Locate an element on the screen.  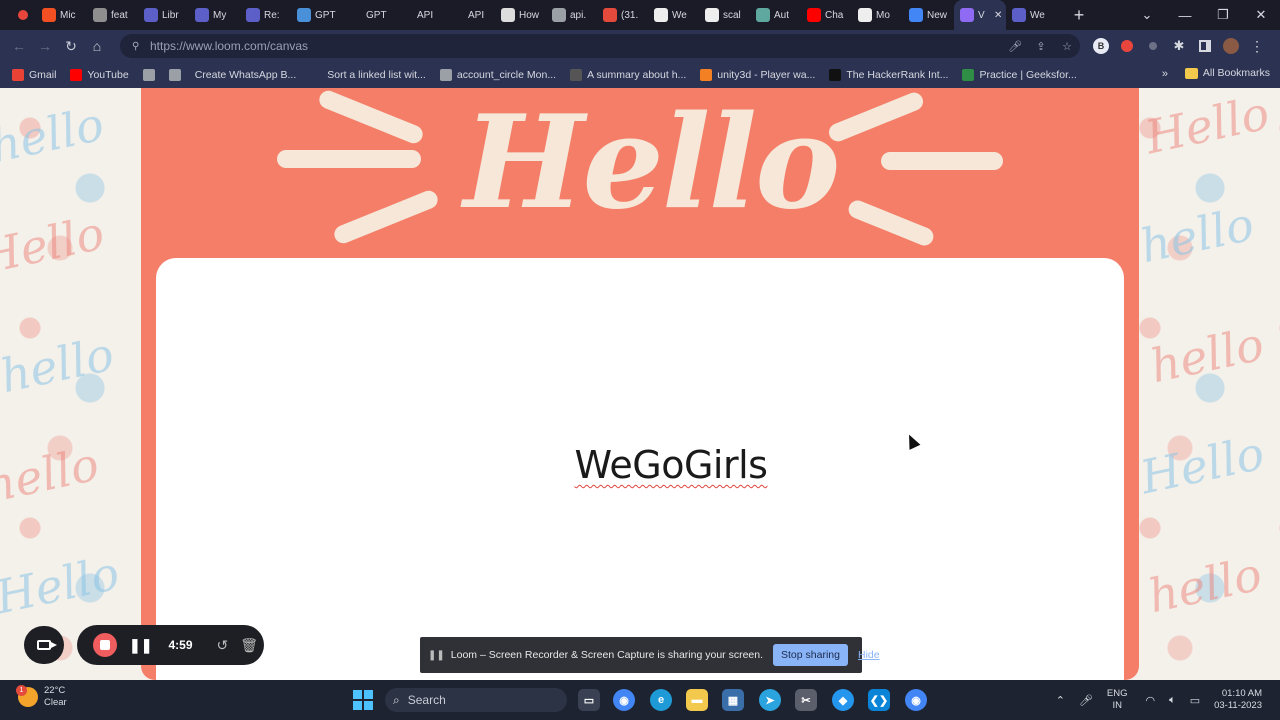
vscode-icon: ❮❯ is located at coordinates (879, 700).